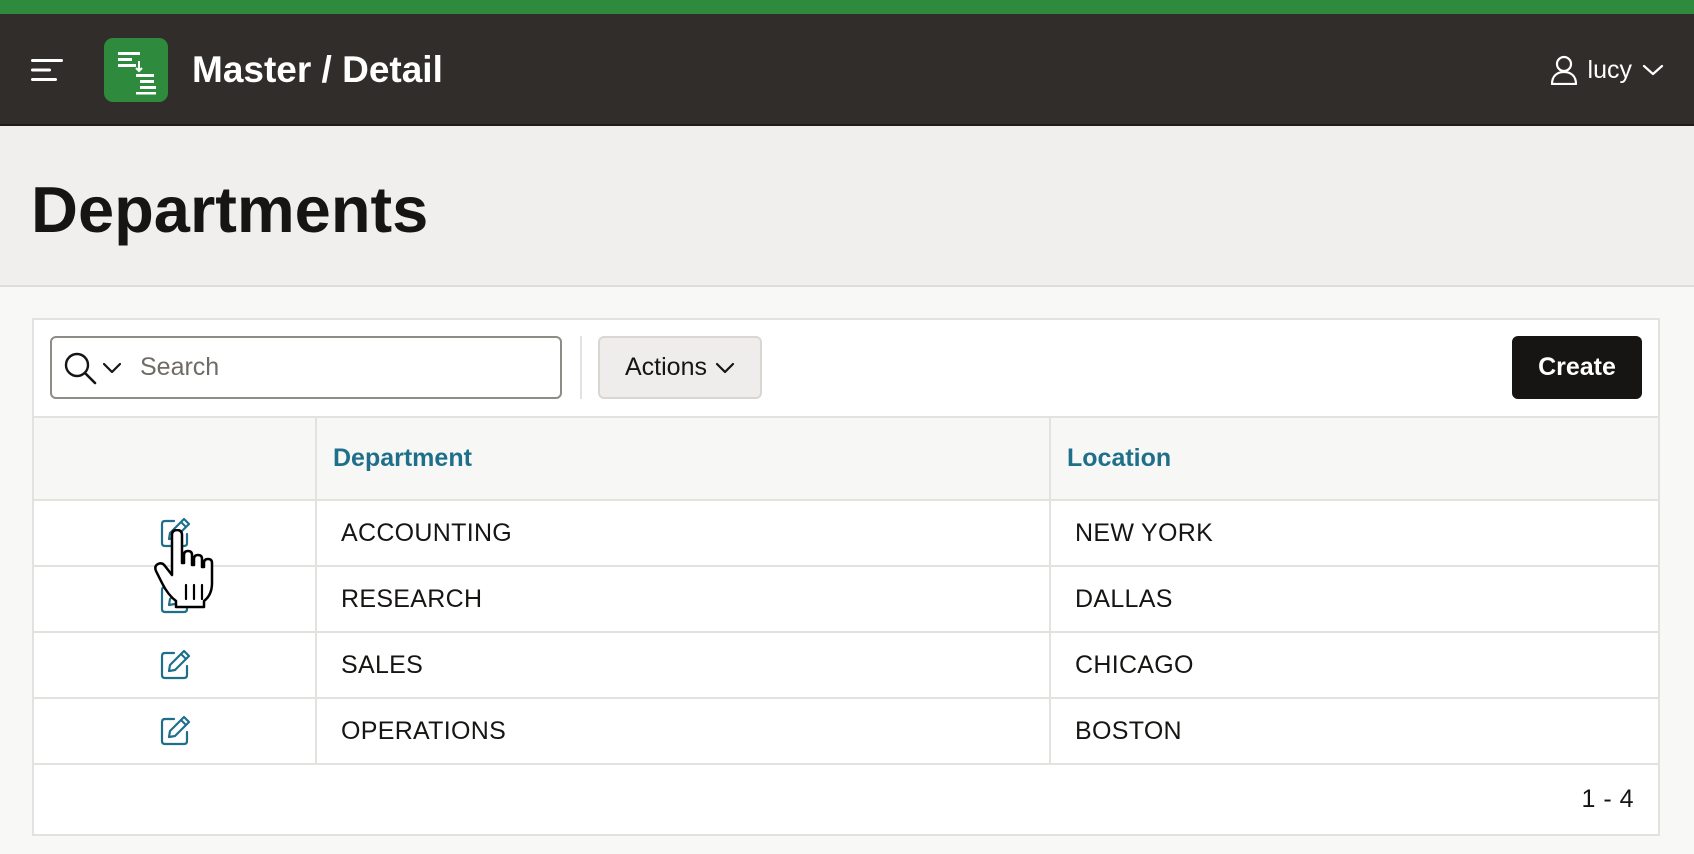  I want to click on user-icon, so click(1563, 70).